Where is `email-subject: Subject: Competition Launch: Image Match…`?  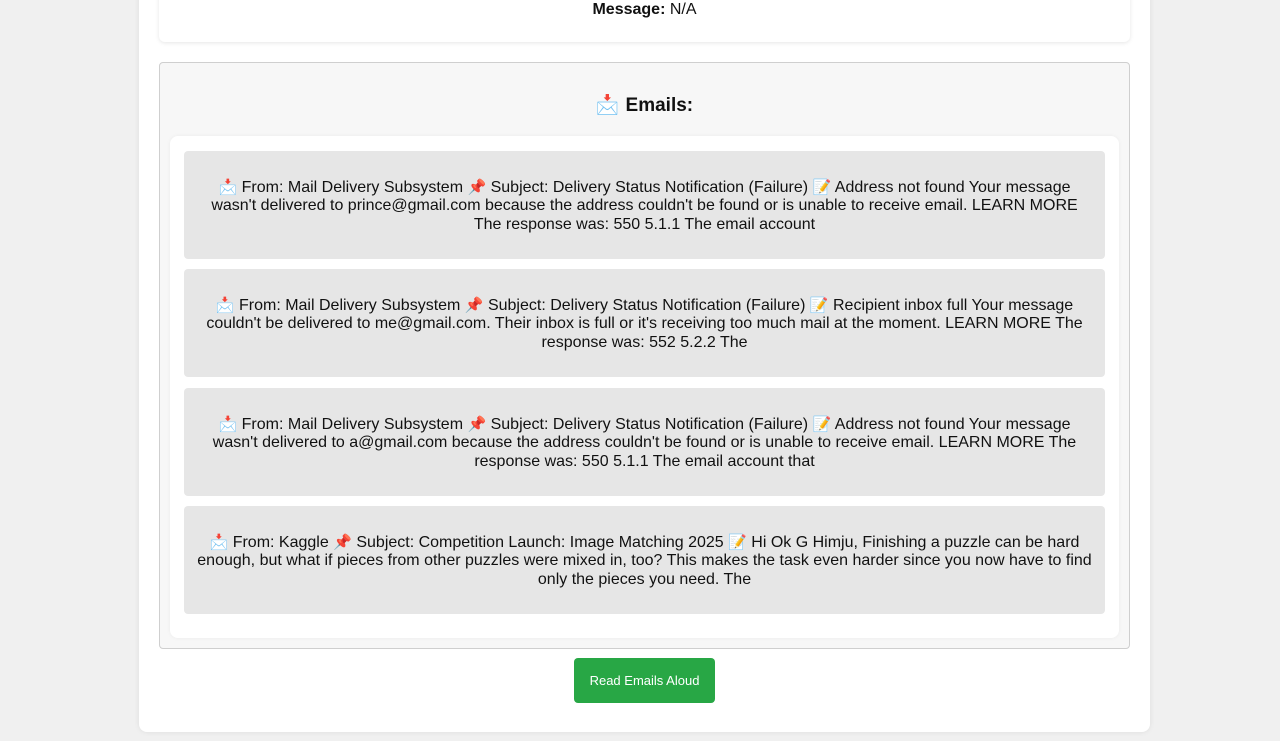 email-subject: Subject: Competition Launch: Image Match… is located at coordinates (540, 542).